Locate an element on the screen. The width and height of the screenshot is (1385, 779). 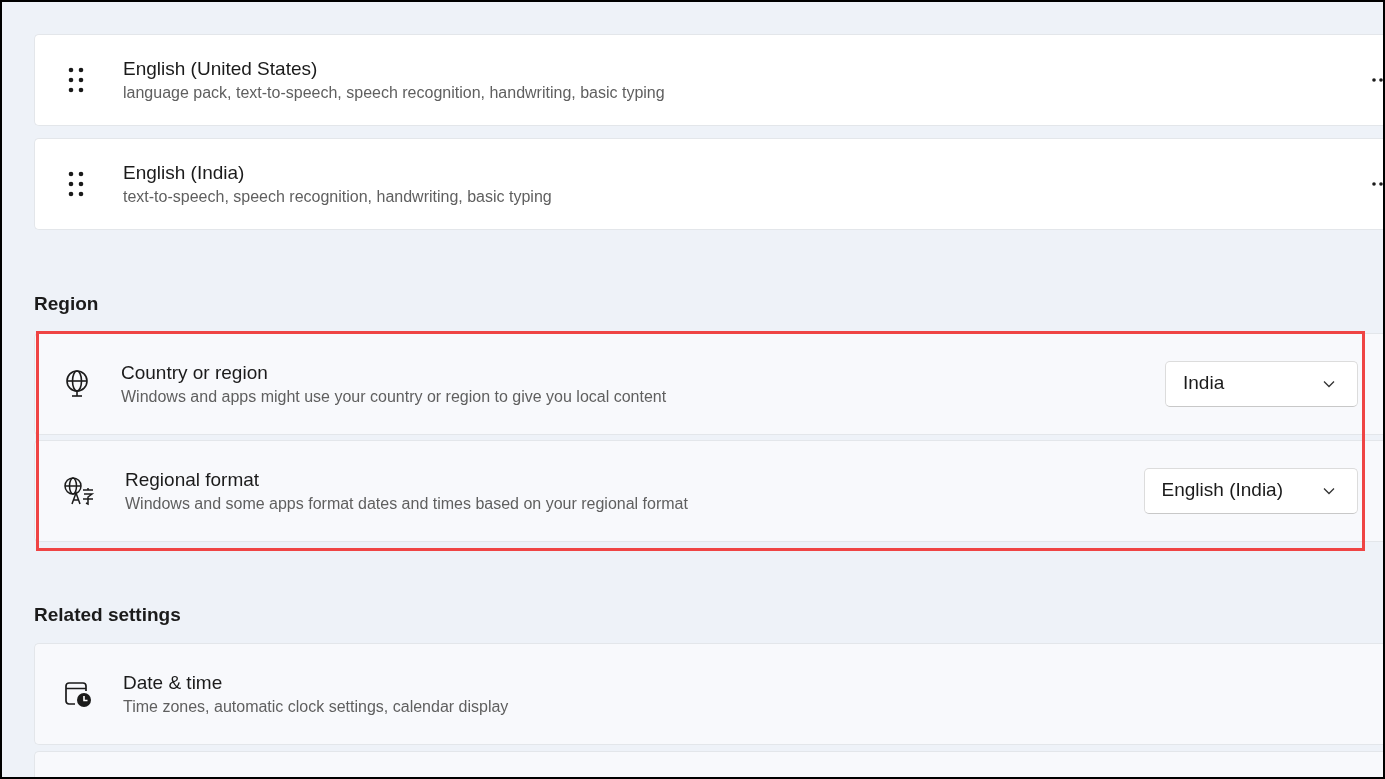
language-name: English (United States) is located at coordinates (221, 69).